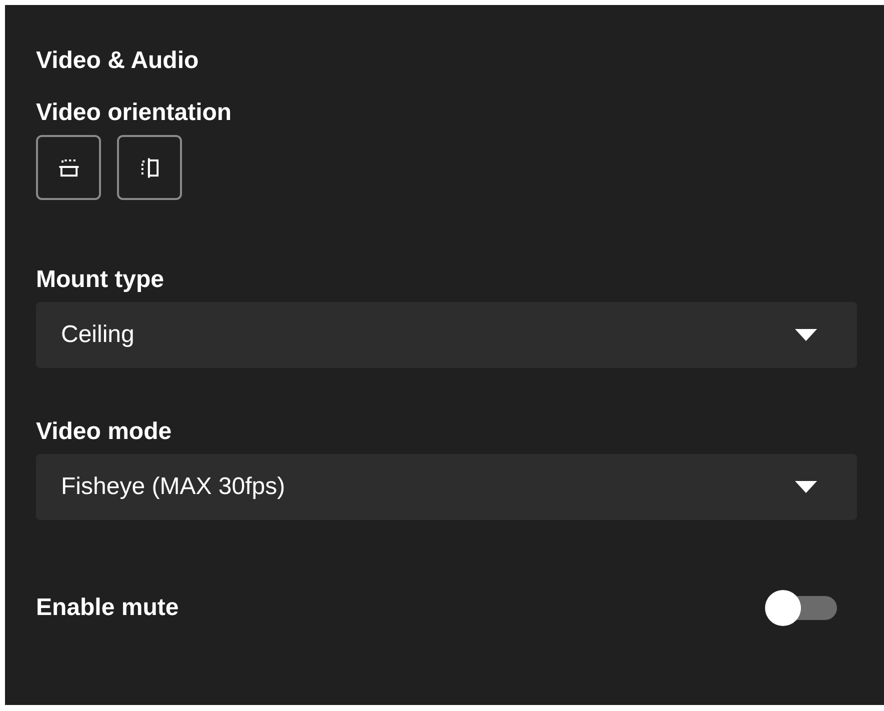 The image size is (884, 711). I want to click on dropdown: Ceiling, so click(446, 335).